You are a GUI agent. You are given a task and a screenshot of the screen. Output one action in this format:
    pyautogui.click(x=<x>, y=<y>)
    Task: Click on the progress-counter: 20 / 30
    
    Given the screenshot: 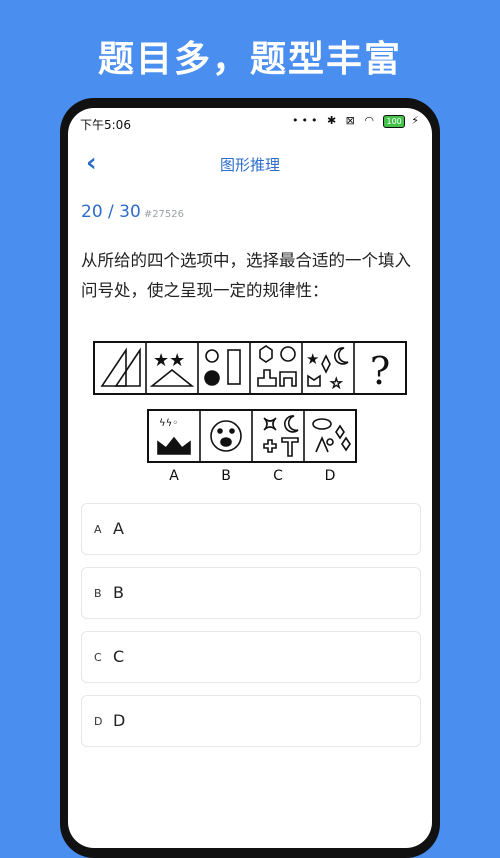 What is the action you would take?
    pyautogui.click(x=111, y=212)
    